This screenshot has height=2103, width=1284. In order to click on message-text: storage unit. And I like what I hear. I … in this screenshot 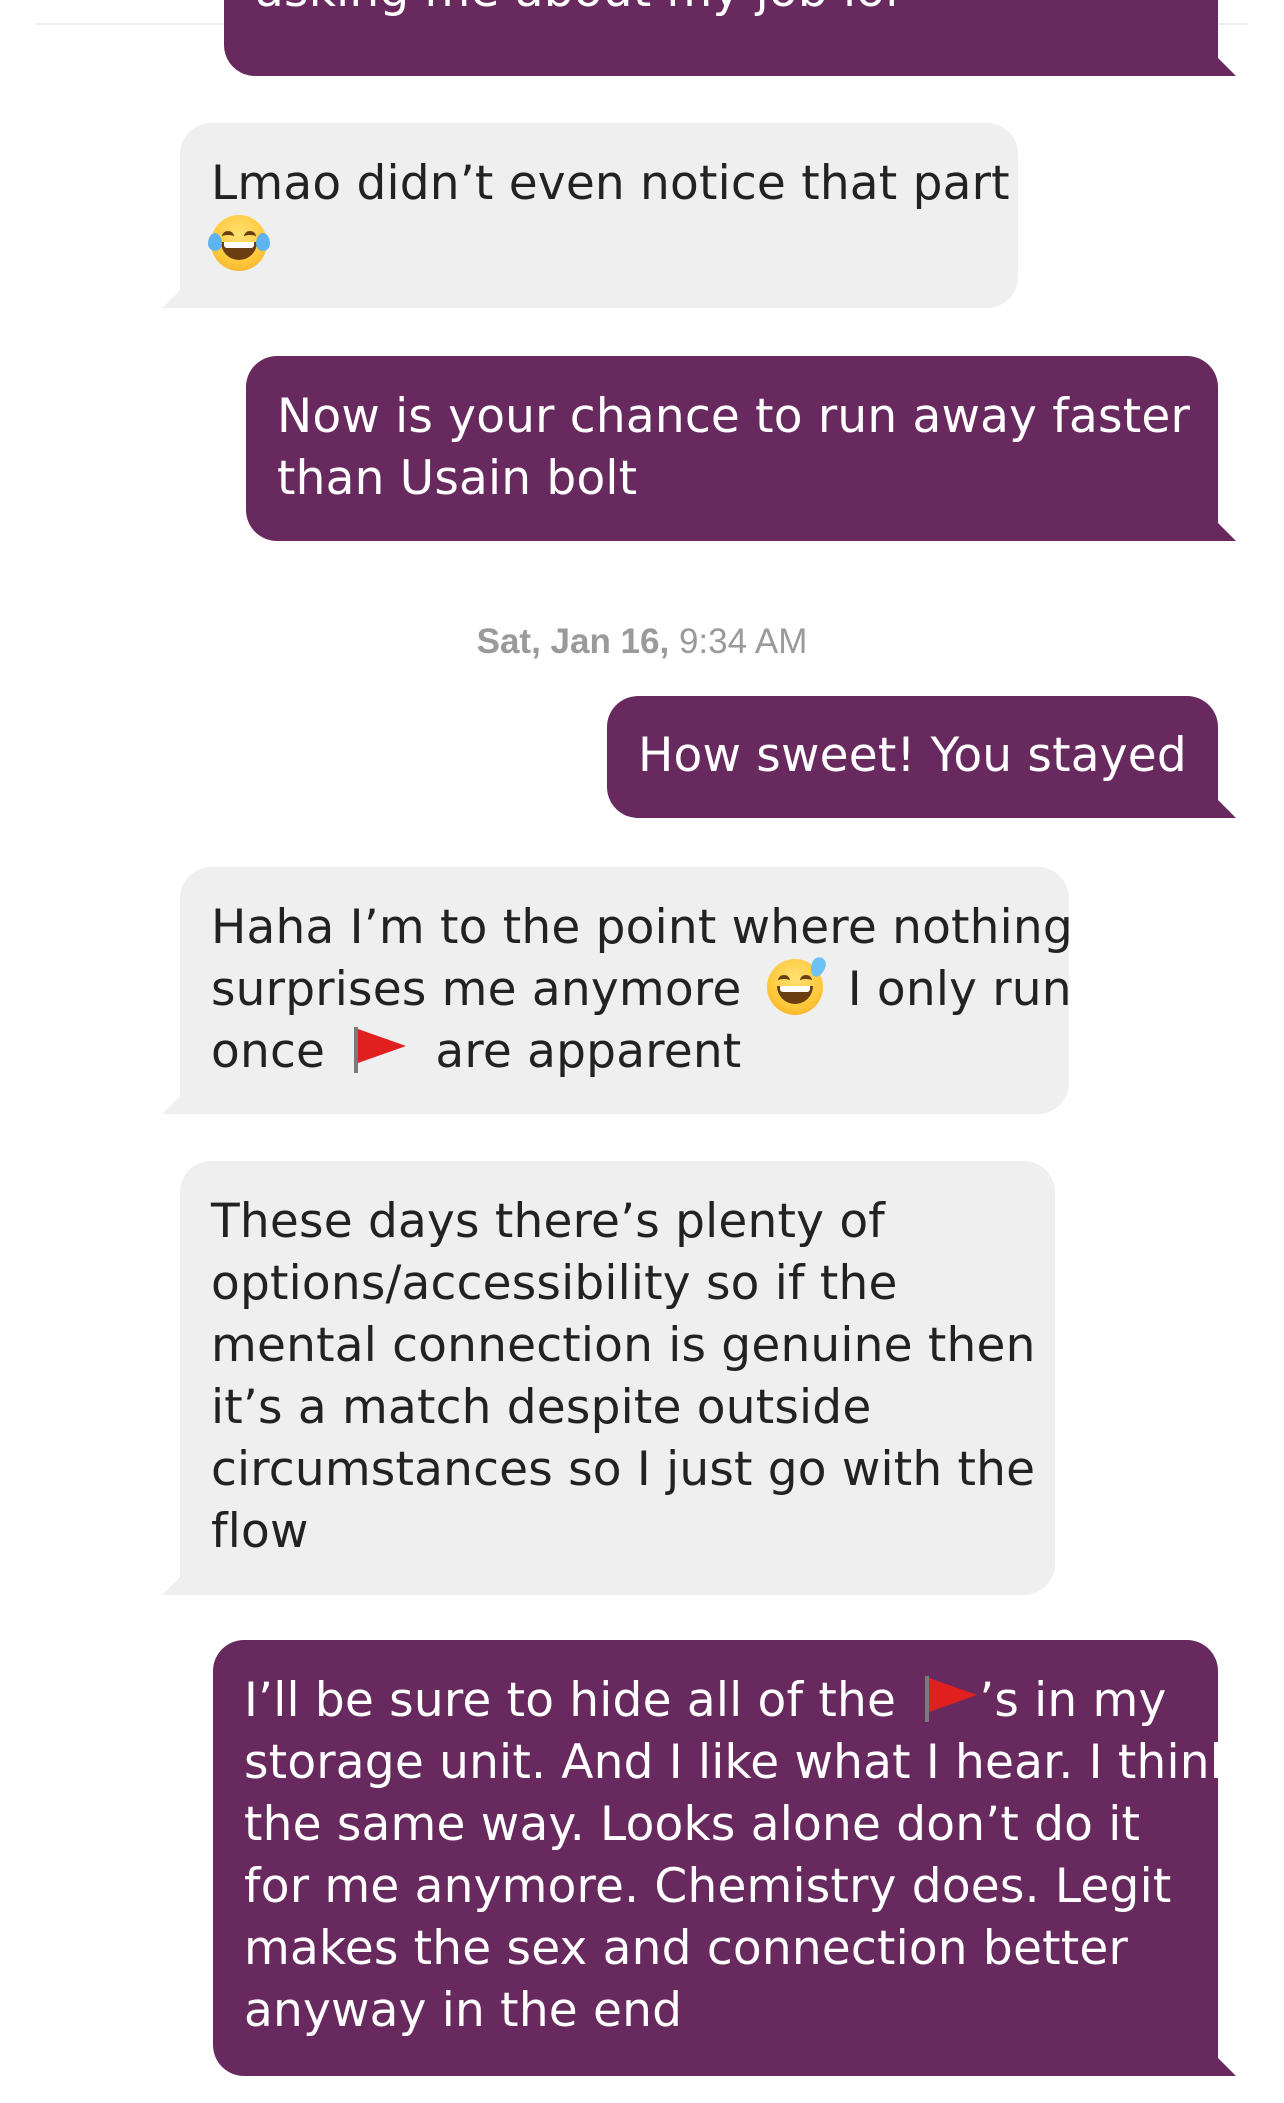, I will do `click(741, 1762)`.